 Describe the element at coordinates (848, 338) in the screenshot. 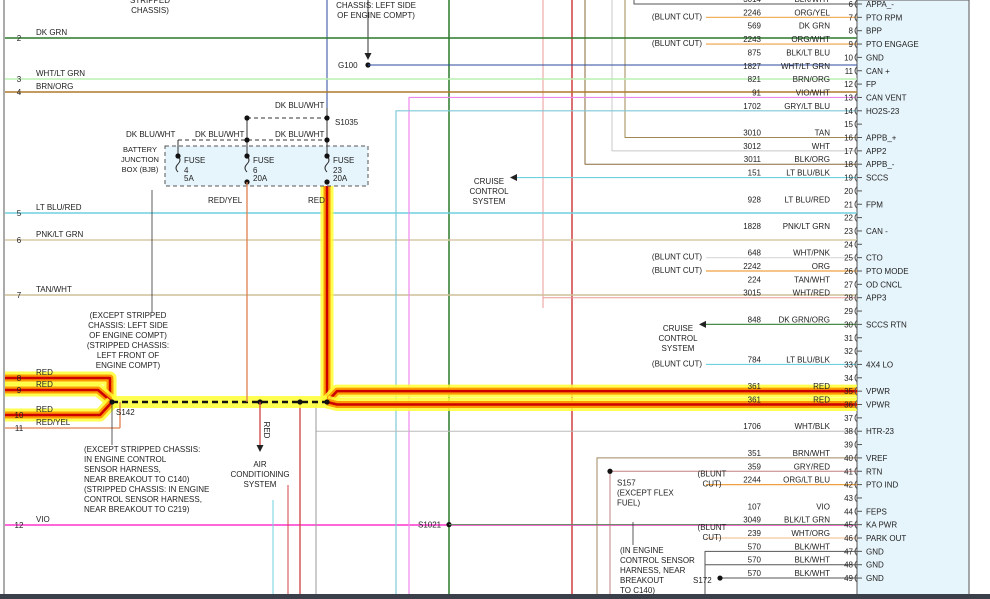

I see `pin-number-31: 31` at that location.